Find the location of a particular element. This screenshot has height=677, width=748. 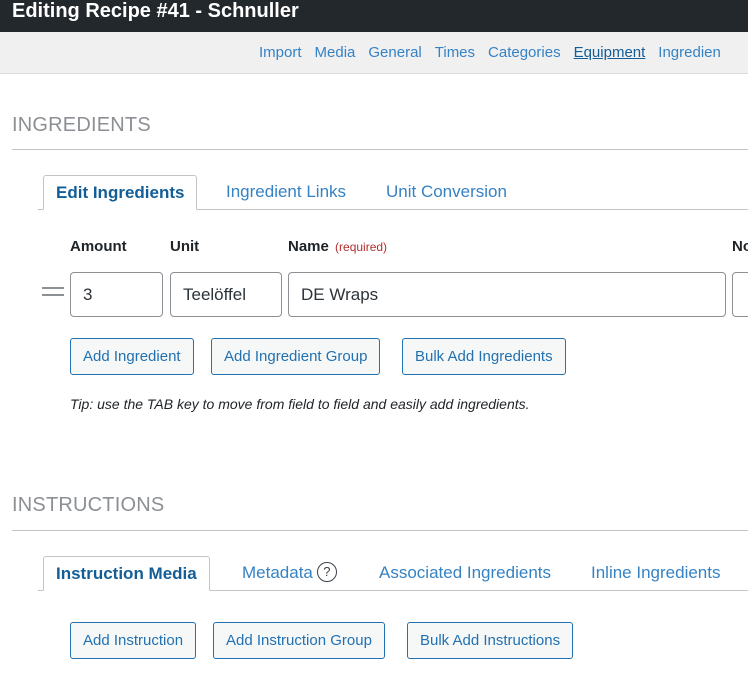

help-icon: ? is located at coordinates (326, 572).